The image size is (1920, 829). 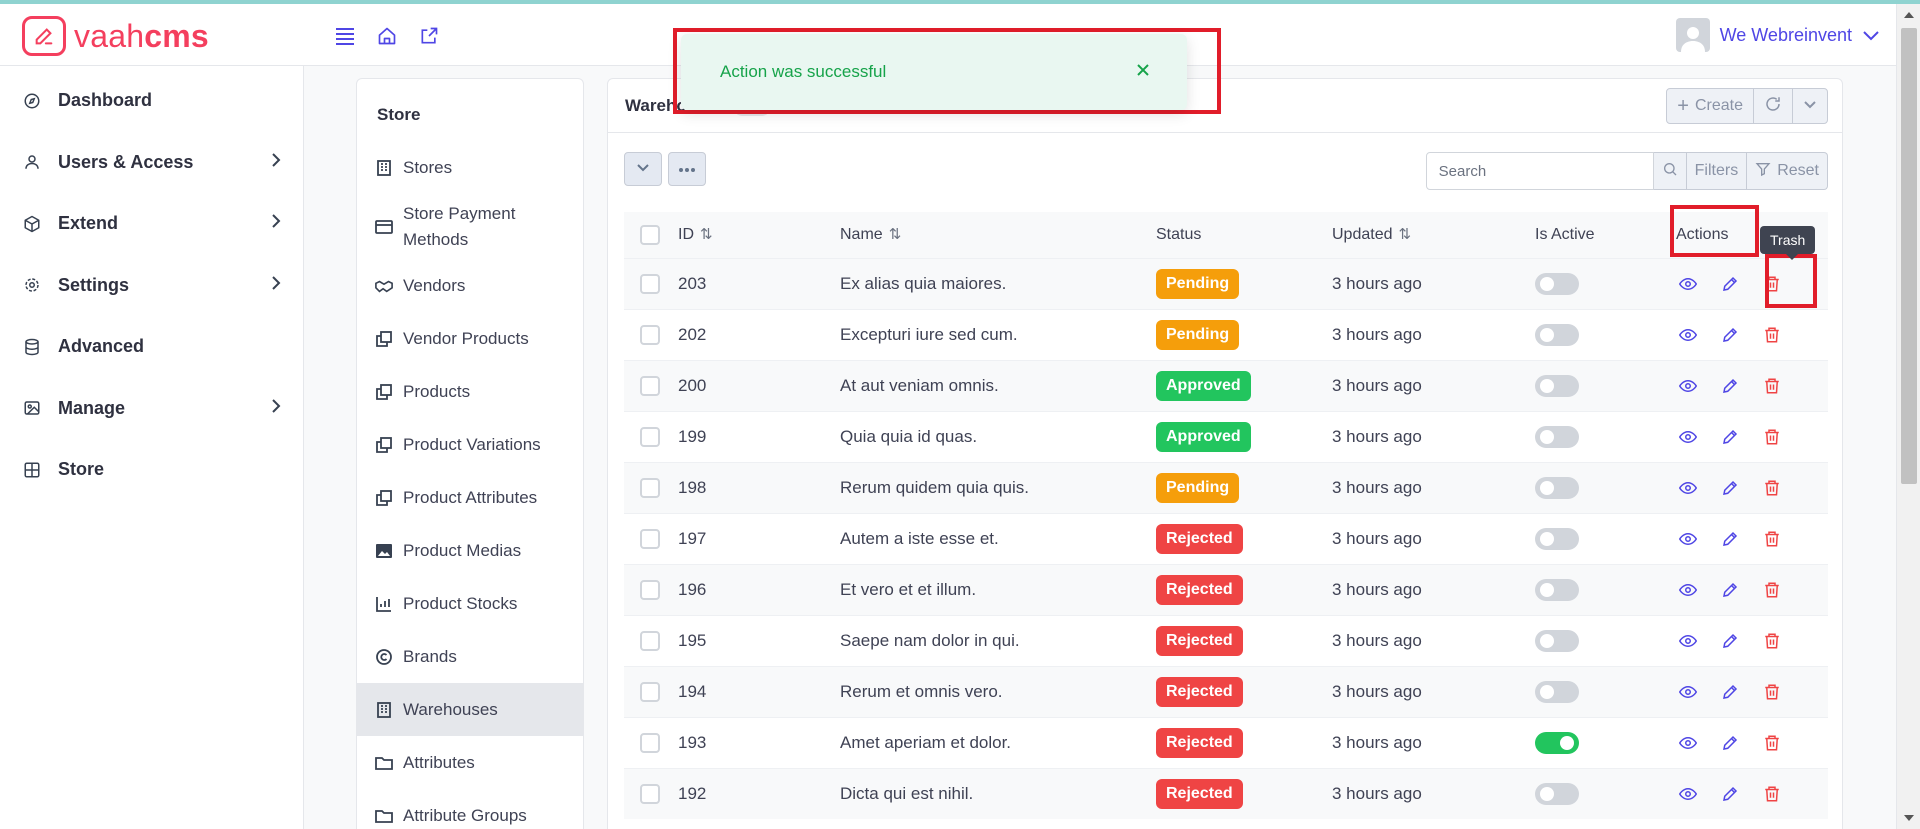 I want to click on submenu-item-vendors: Vendors, so click(x=470, y=285).